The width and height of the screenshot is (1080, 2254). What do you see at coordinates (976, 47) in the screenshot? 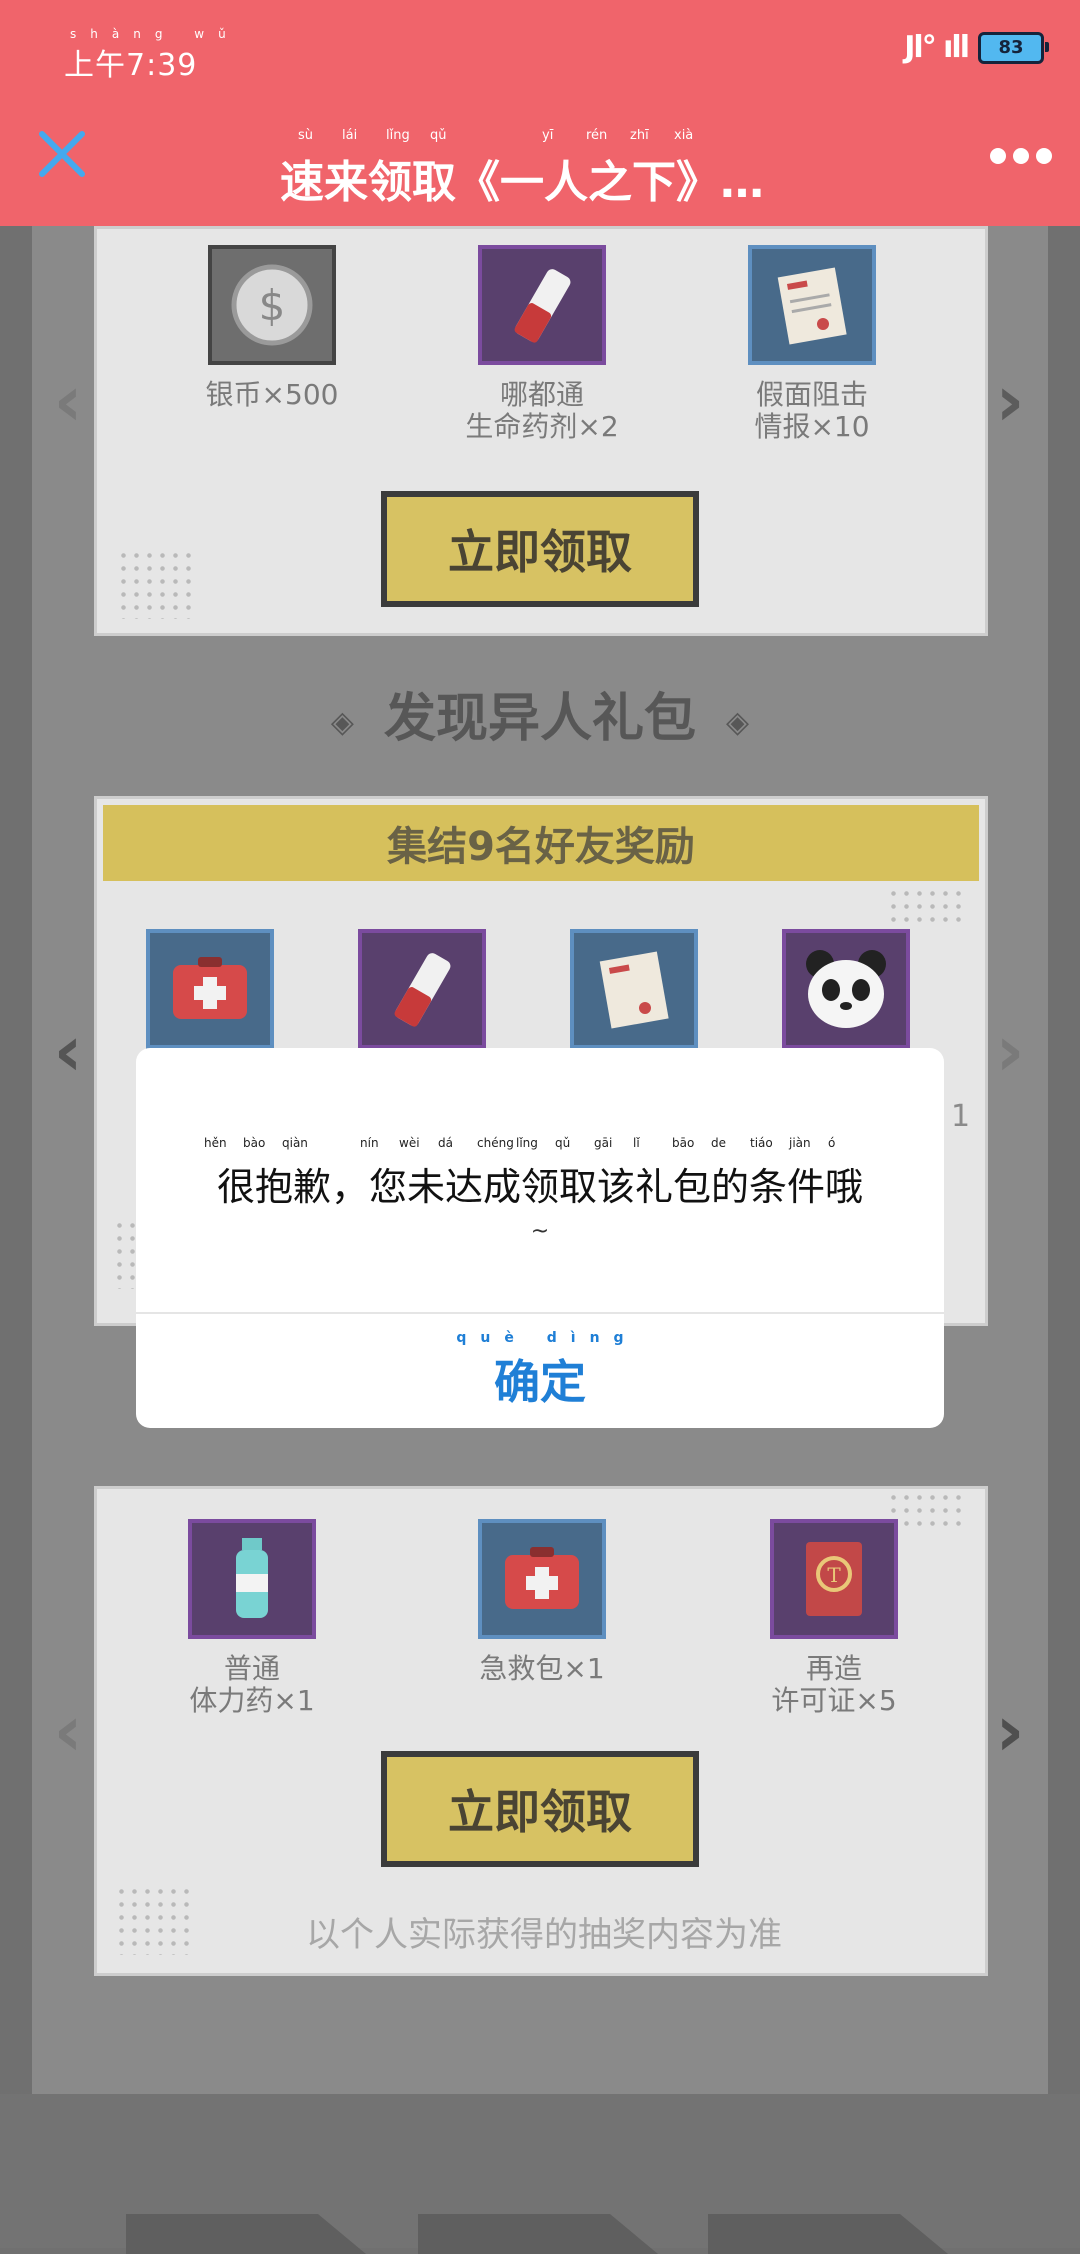
I see `status-indicators: Jl° ıll 83` at bounding box center [976, 47].